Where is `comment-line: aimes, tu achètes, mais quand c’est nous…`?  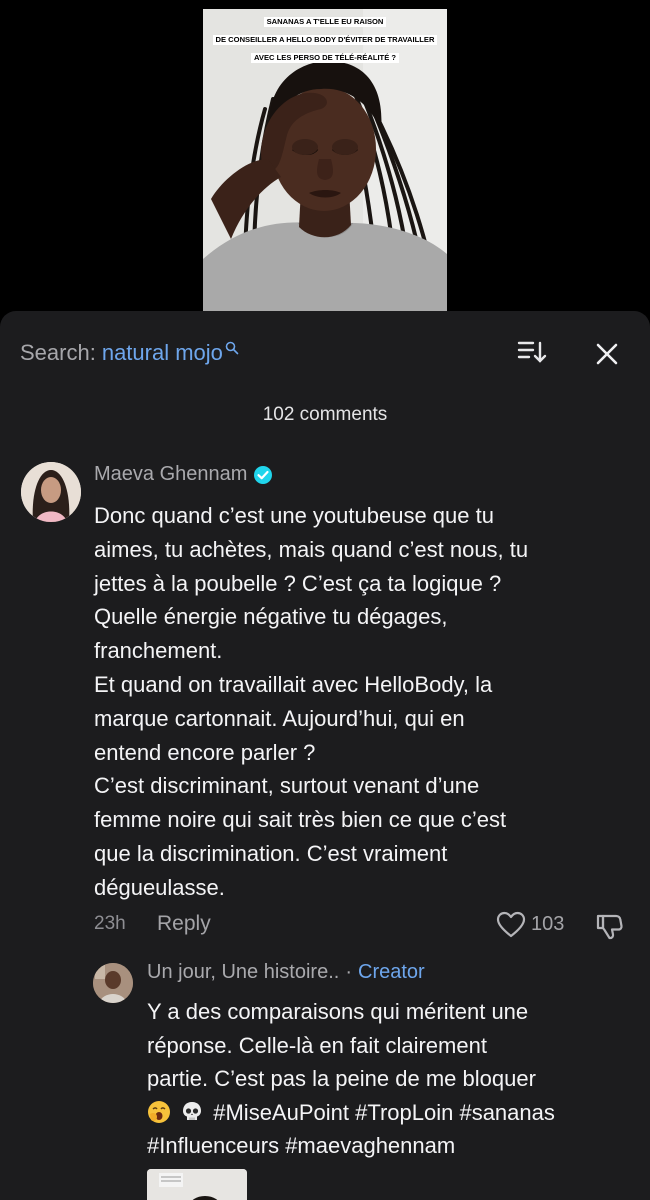
comment-line: aimes, tu achètes, mais quand c’est nous… is located at coordinates (311, 549).